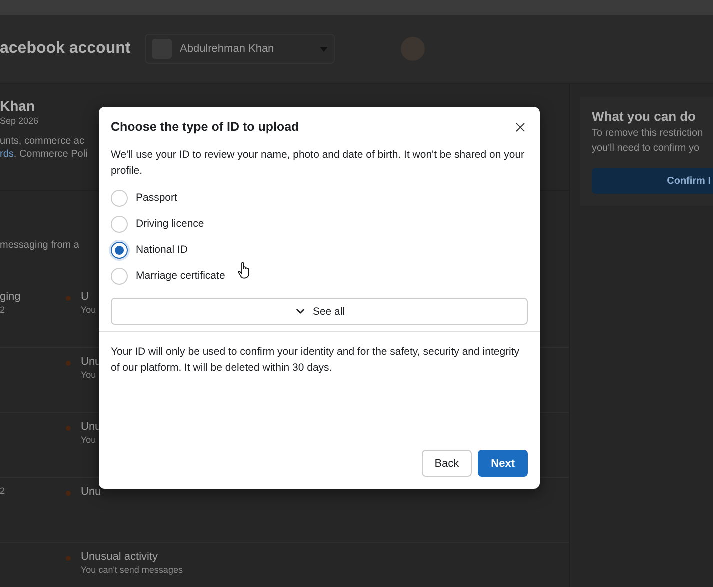 This screenshot has width=713, height=587. Describe the element at coordinates (652, 181) in the screenshot. I see `confirm-button: Confirm I` at that location.